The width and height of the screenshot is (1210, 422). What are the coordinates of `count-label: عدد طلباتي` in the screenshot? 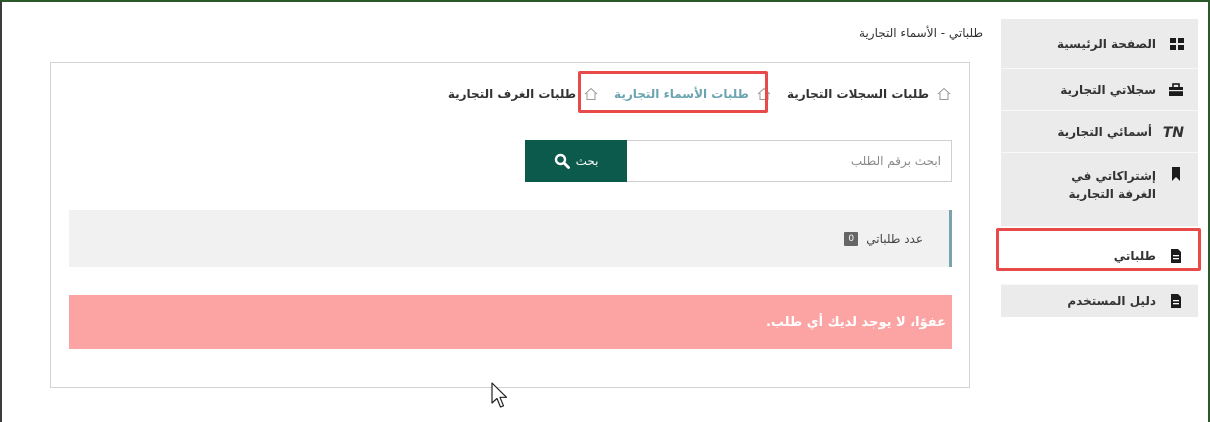 It's located at (894, 238).